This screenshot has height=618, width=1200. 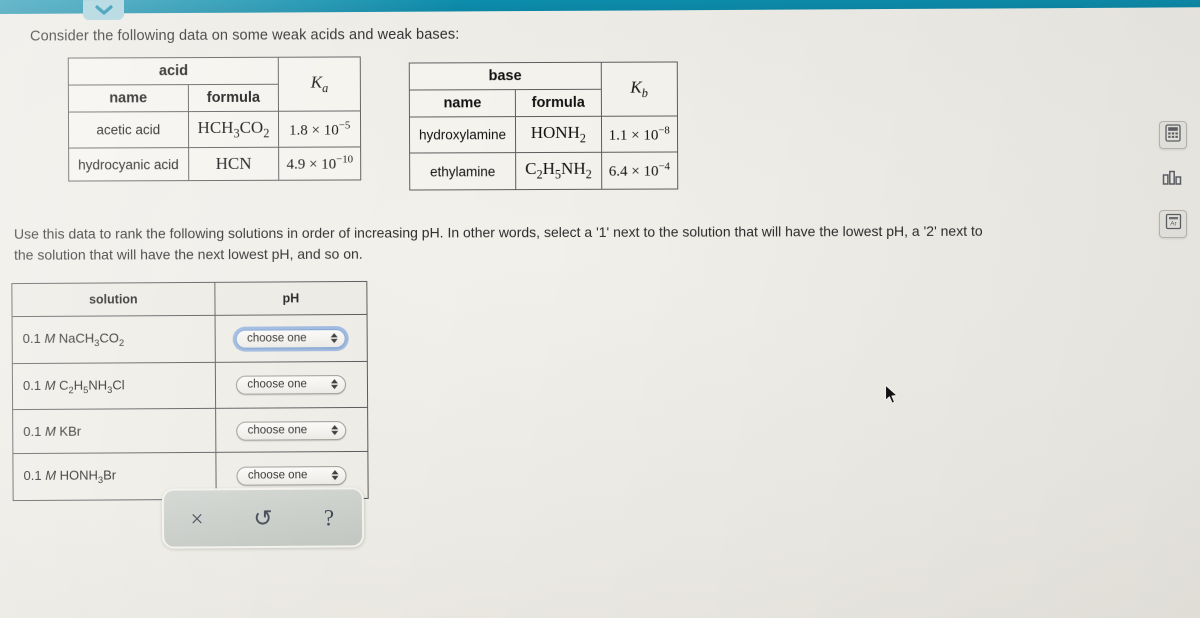 What do you see at coordinates (462, 103) in the screenshot?
I see `base-col-name: name` at bounding box center [462, 103].